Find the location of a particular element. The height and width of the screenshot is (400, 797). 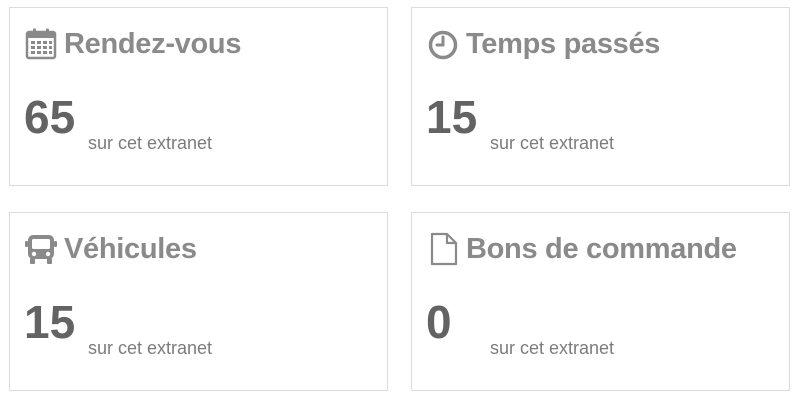

card-header: Temps passés is located at coordinates (543, 44).